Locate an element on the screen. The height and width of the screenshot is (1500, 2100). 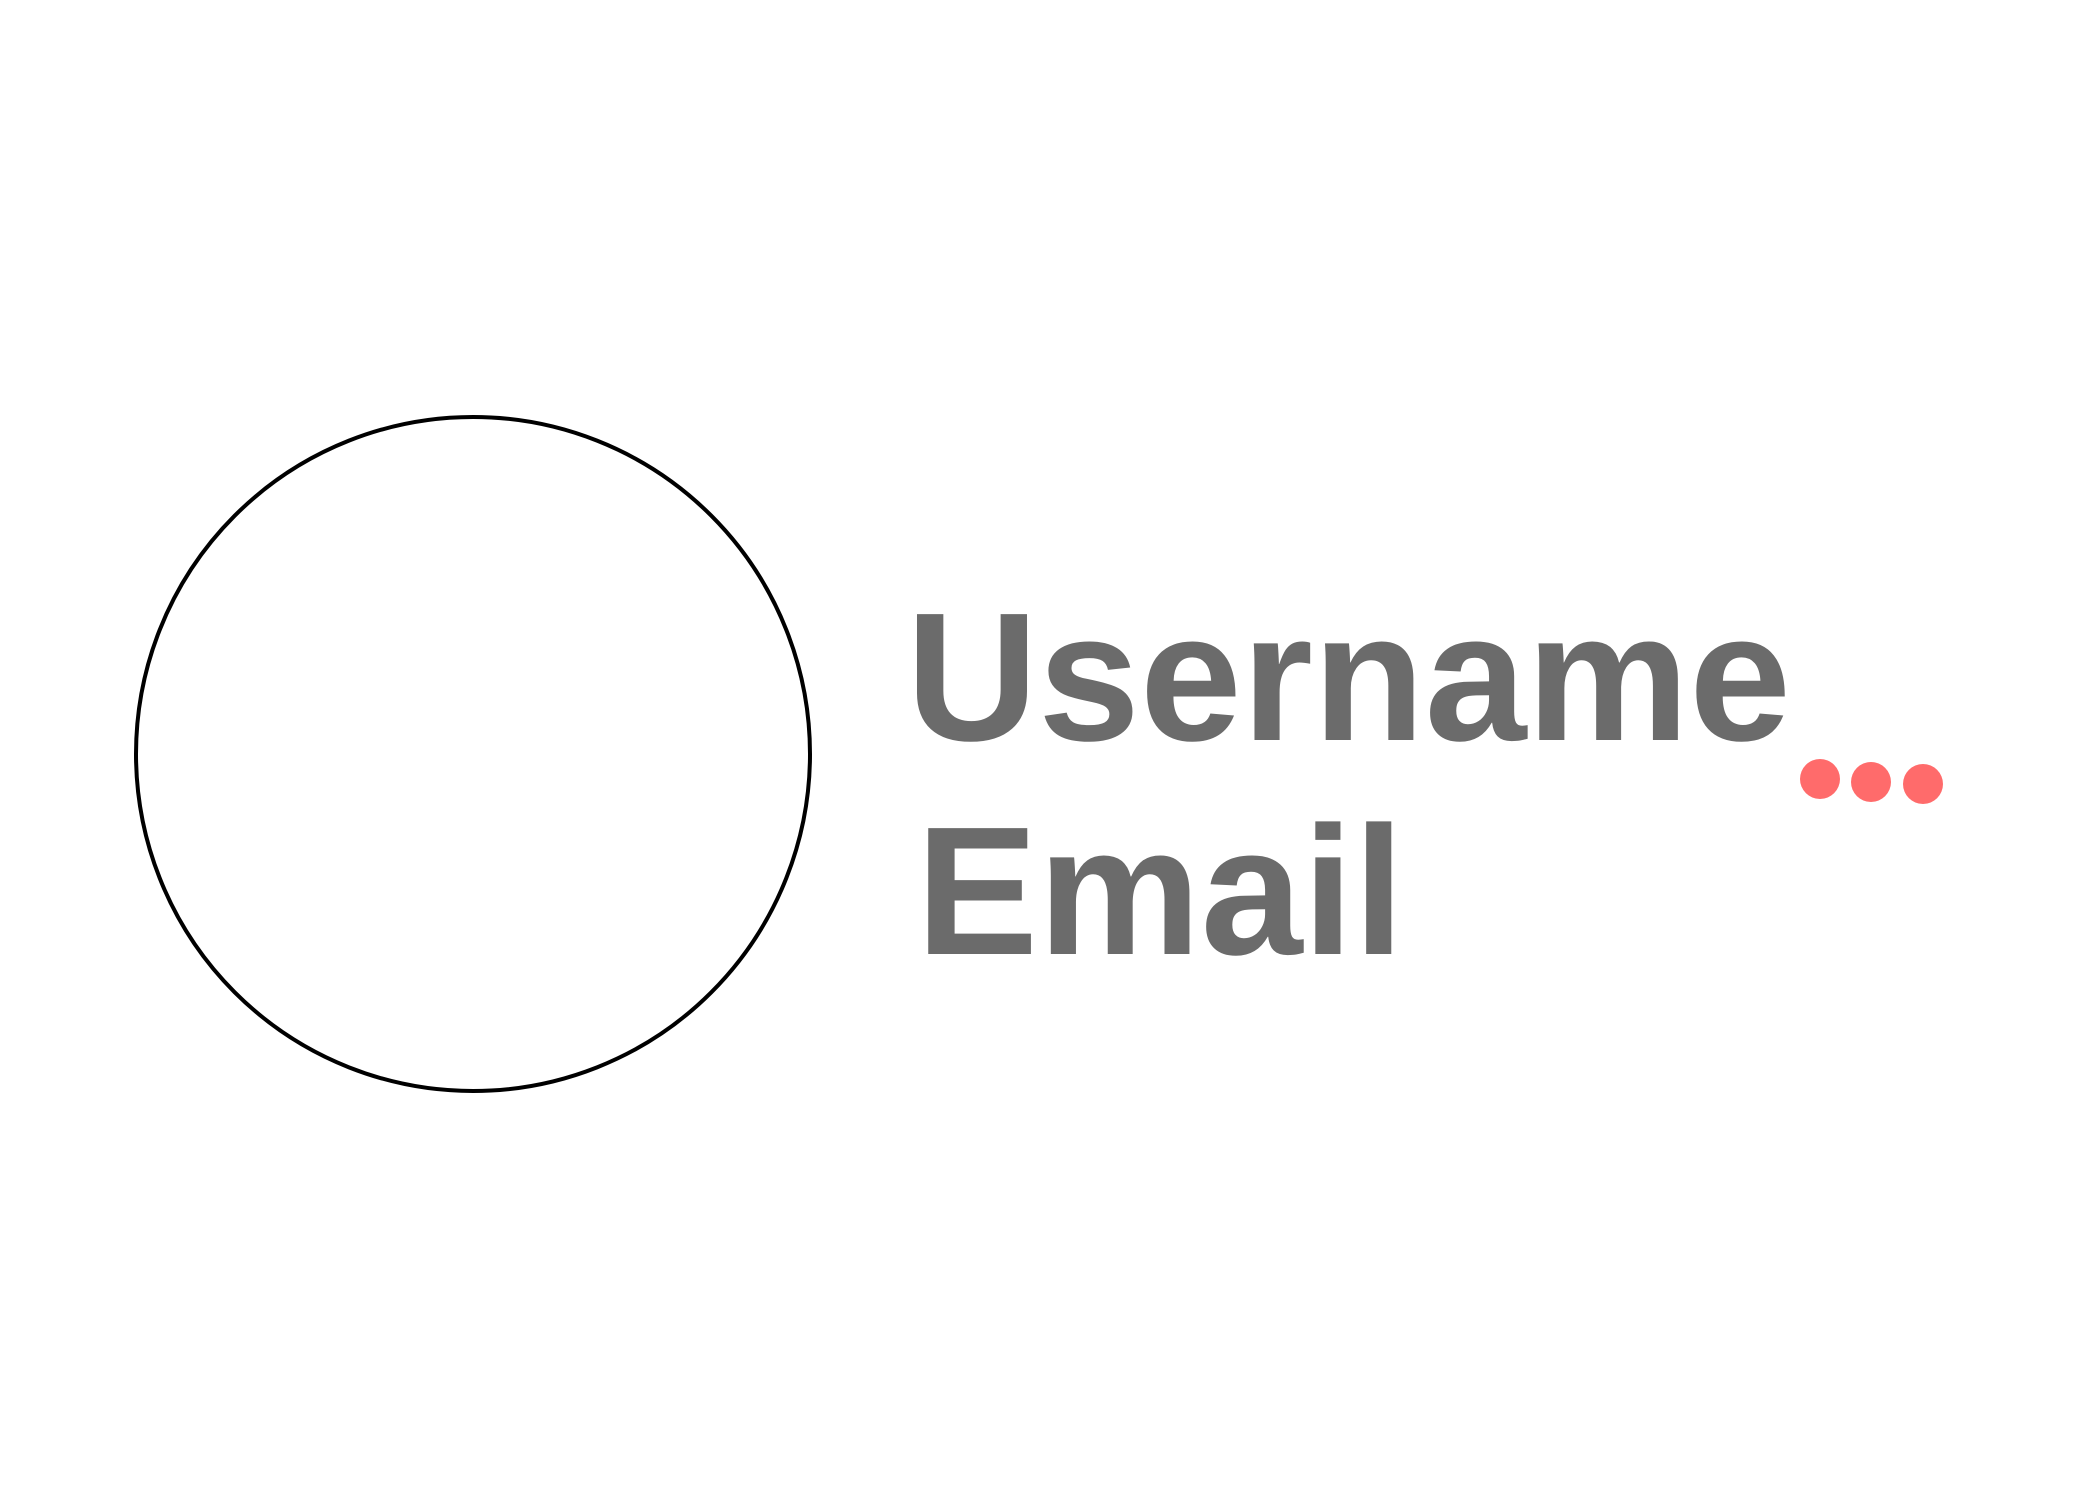
more-options-button is located at coordinates (1875, 785).